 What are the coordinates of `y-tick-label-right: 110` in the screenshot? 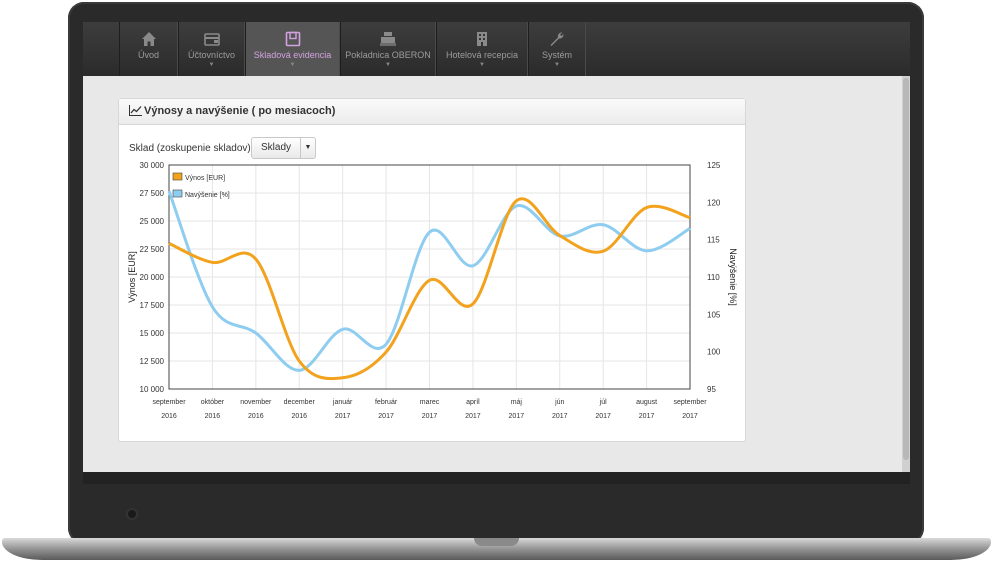 It's located at (713, 277).